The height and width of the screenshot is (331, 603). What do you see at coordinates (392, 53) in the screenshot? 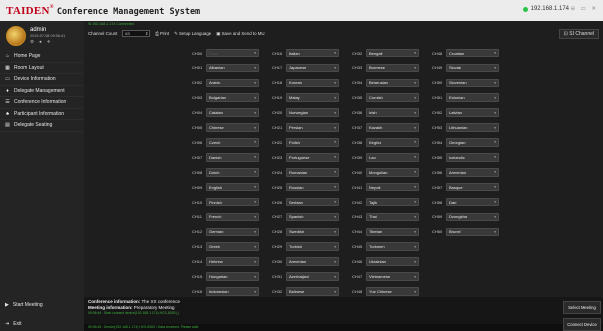
I see `language-select: Bengali ▾` at bounding box center [392, 53].